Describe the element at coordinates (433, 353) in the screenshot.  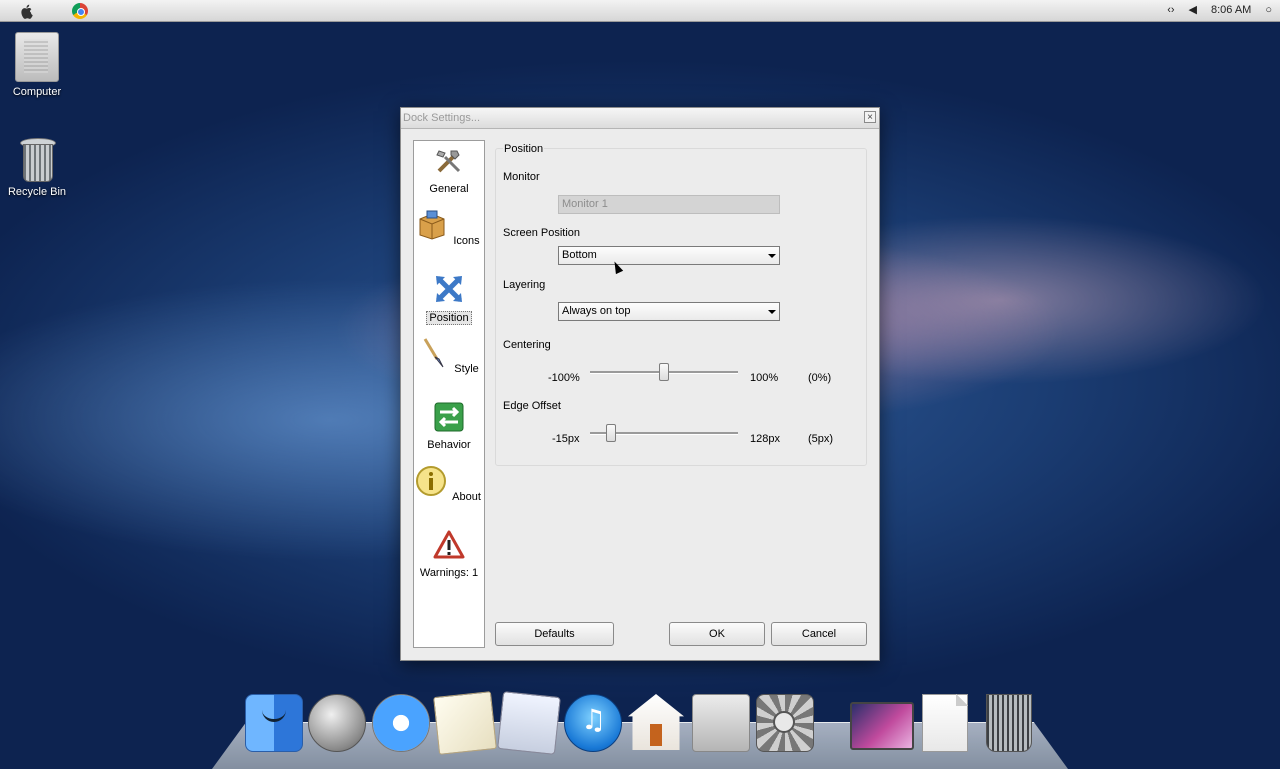
I see `brush-icon` at that location.